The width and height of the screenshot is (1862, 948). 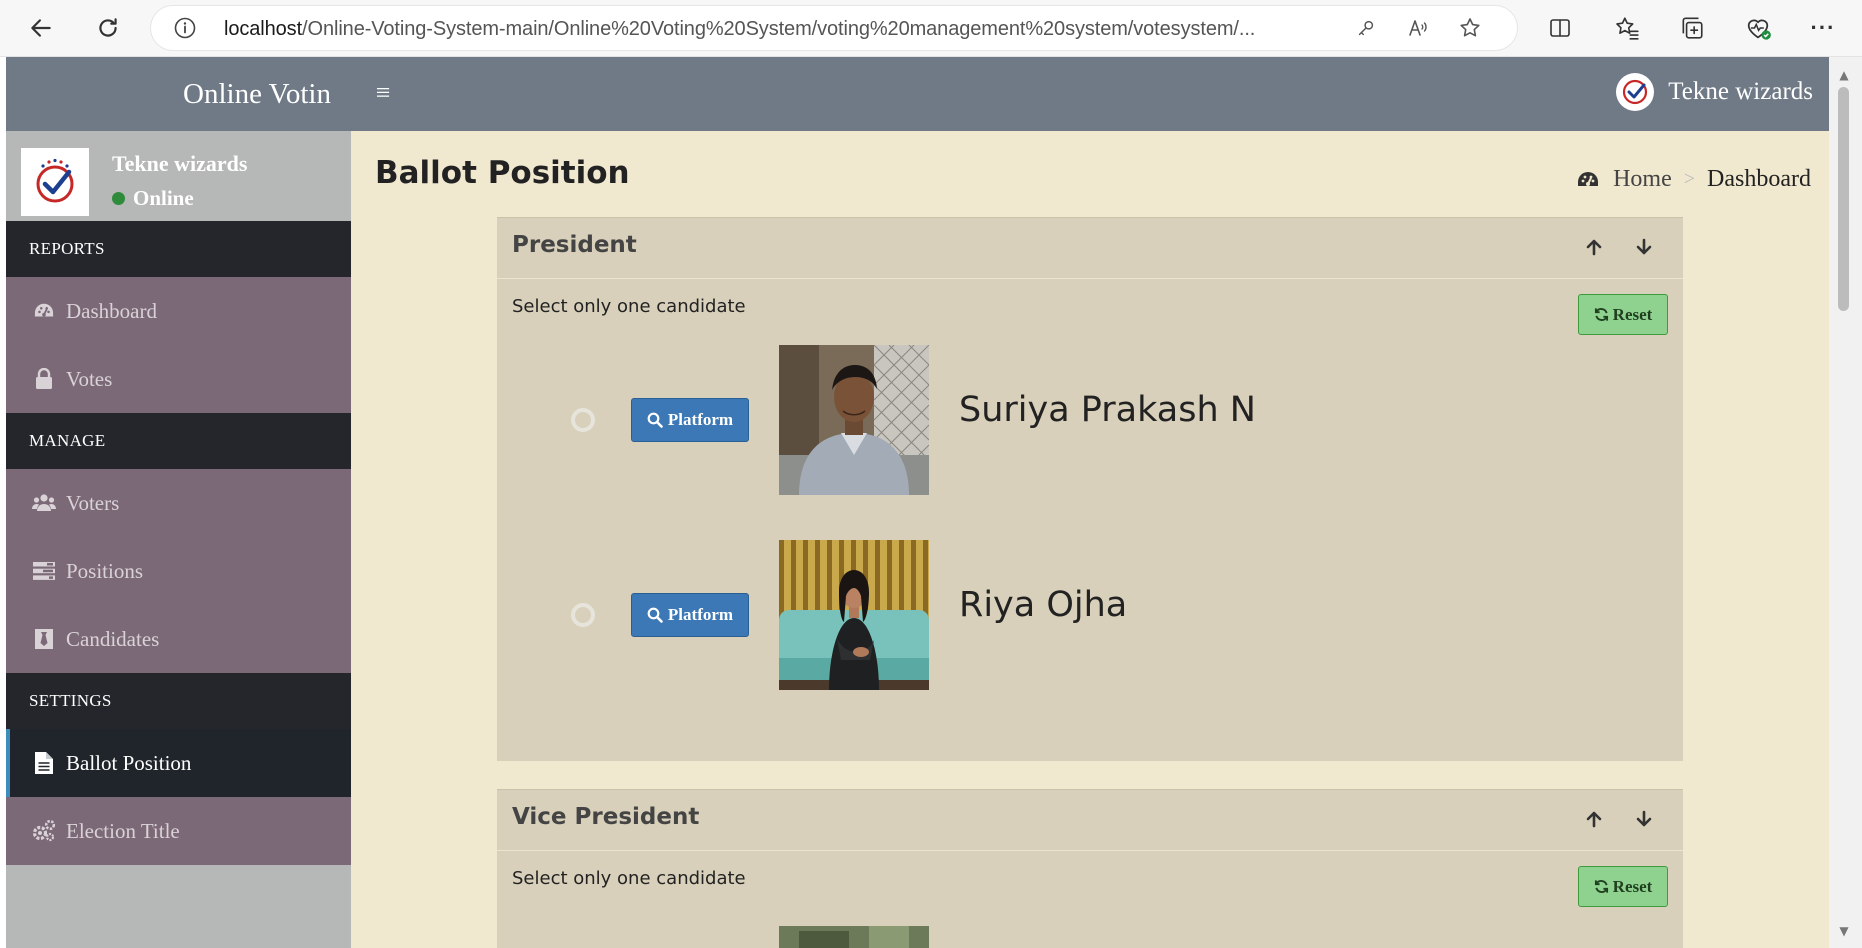 What do you see at coordinates (41, 28) in the screenshot?
I see `back-button` at bounding box center [41, 28].